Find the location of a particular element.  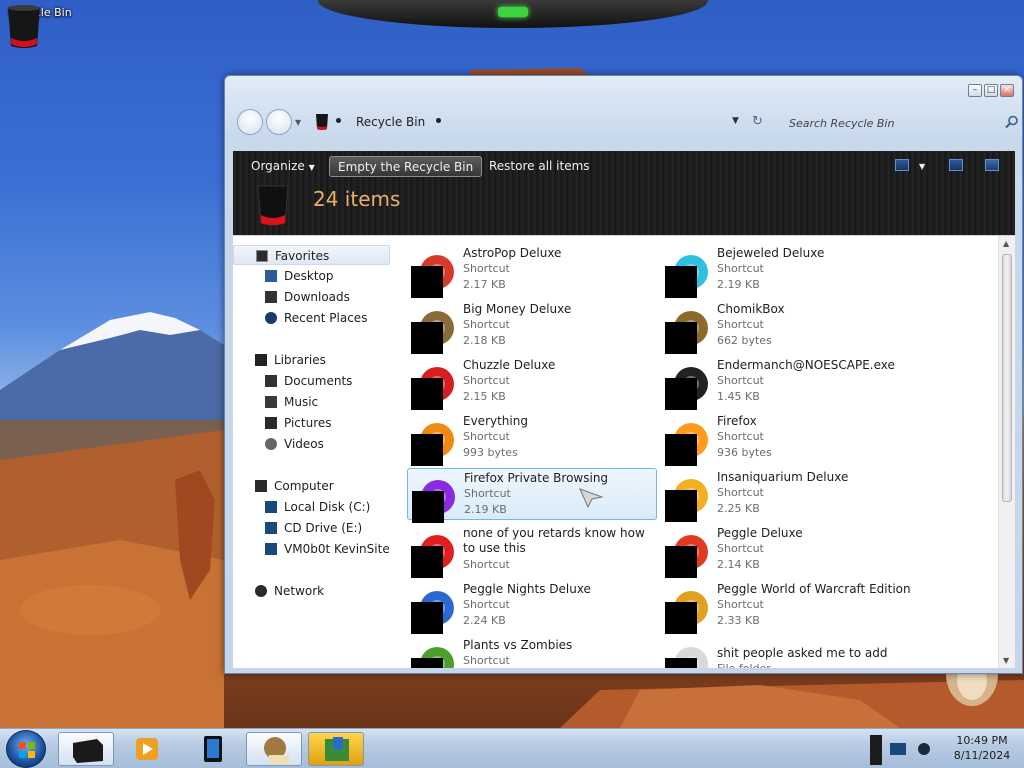

nav-local-disk: Local Disk (C:) is located at coordinates (311, 507).